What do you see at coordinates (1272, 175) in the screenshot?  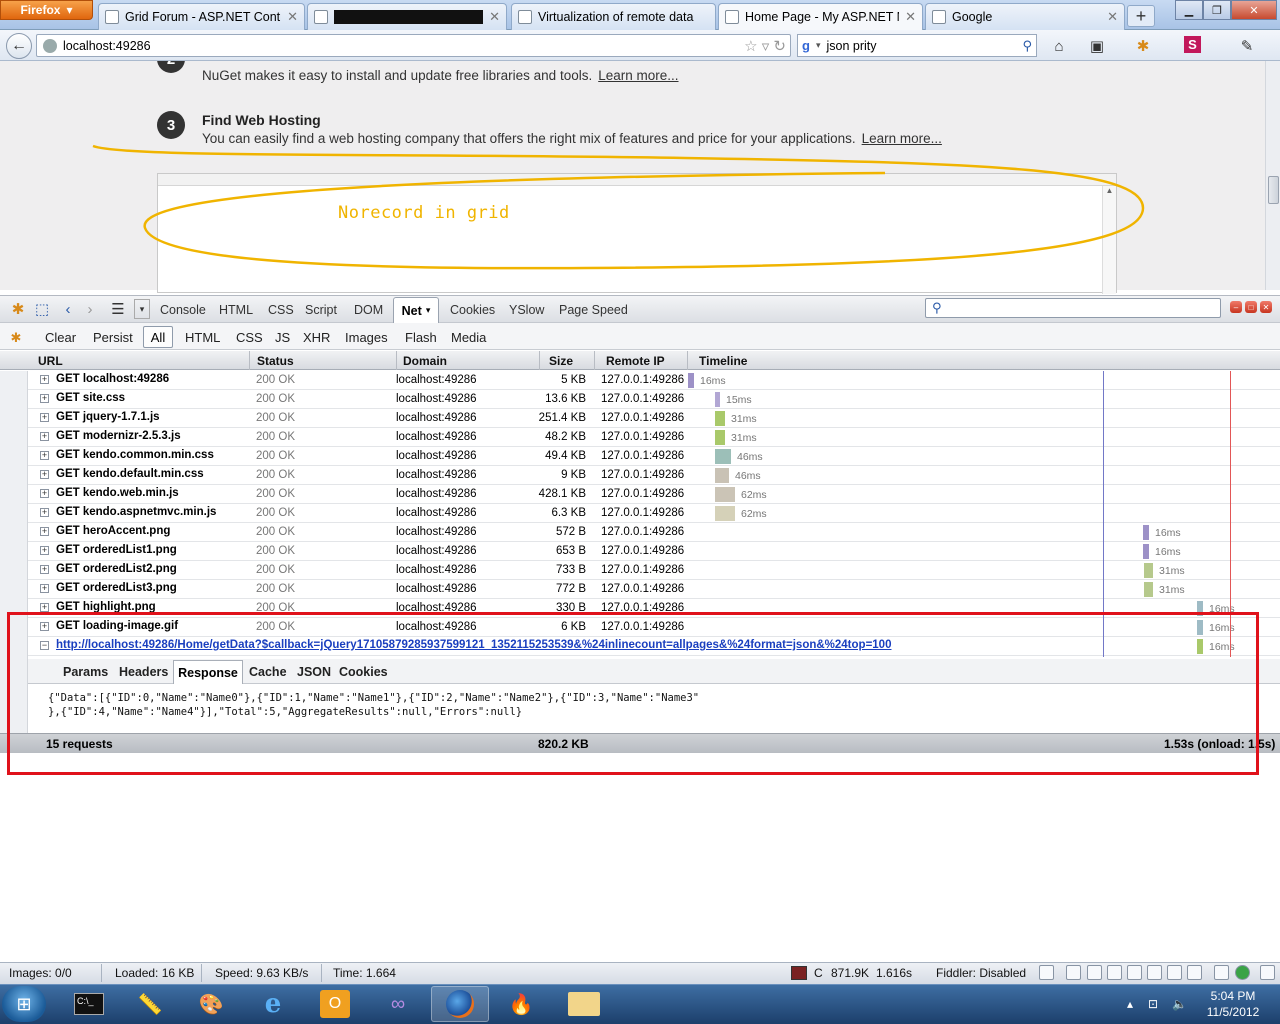 I see `page-scrollbar` at bounding box center [1272, 175].